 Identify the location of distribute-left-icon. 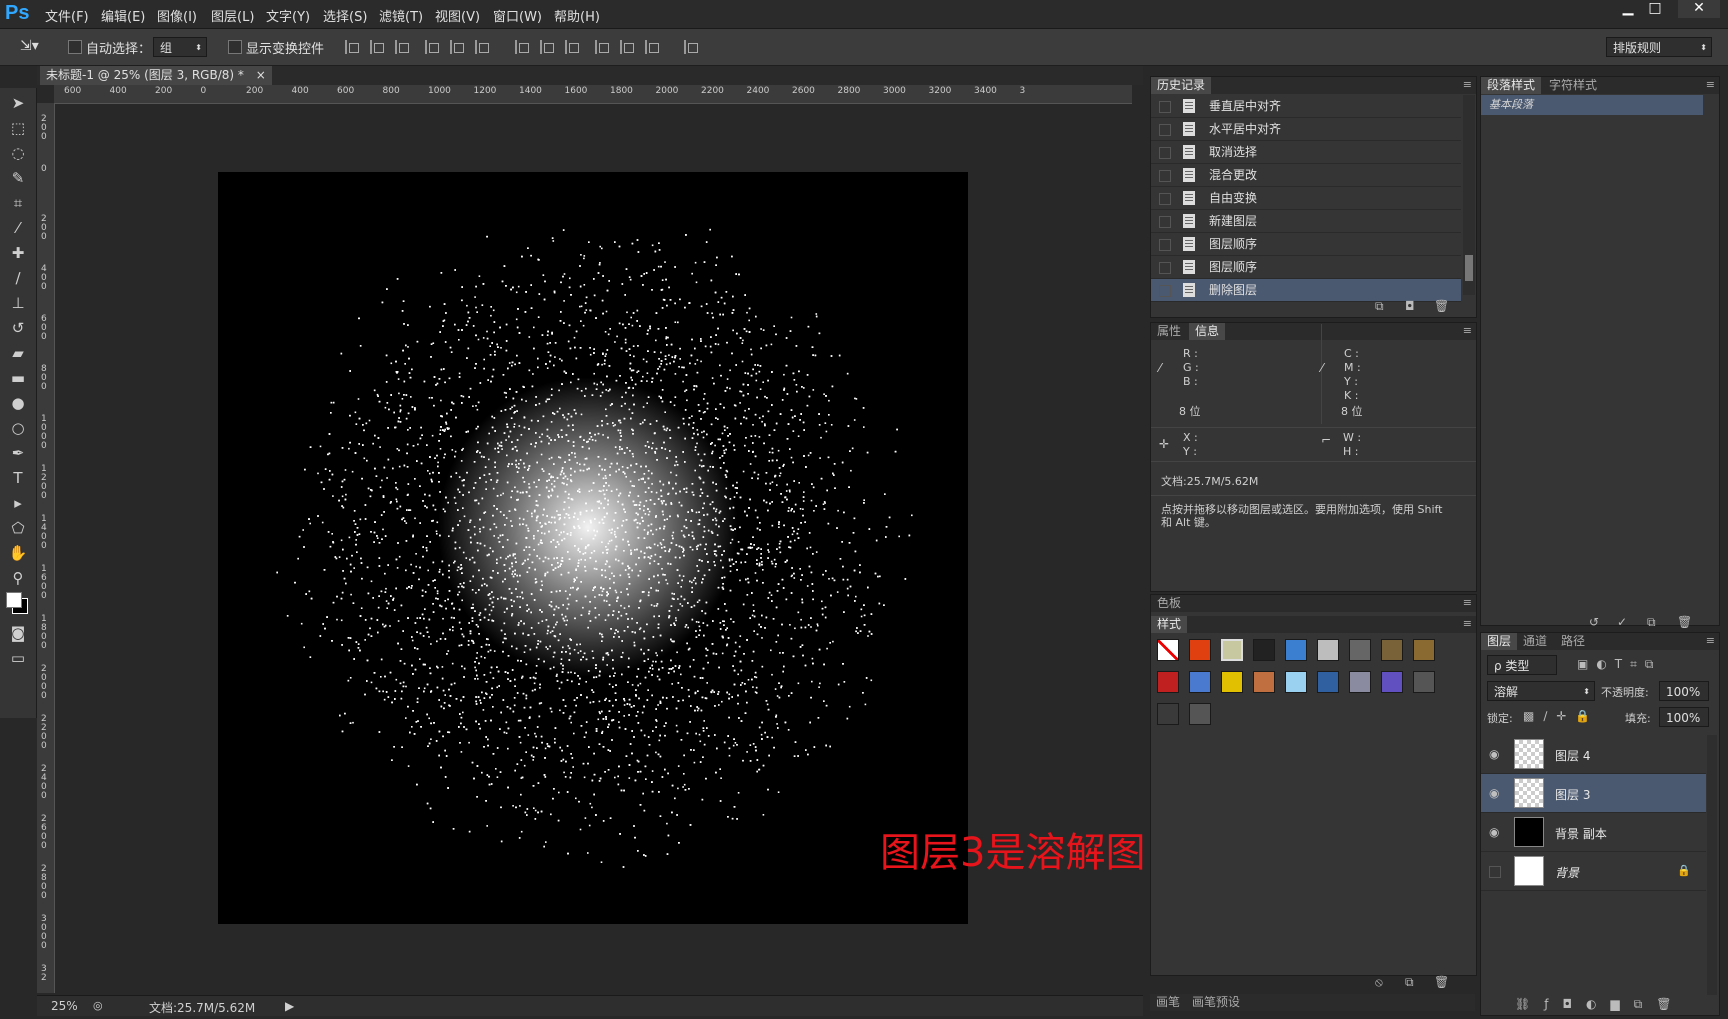
(603, 47).